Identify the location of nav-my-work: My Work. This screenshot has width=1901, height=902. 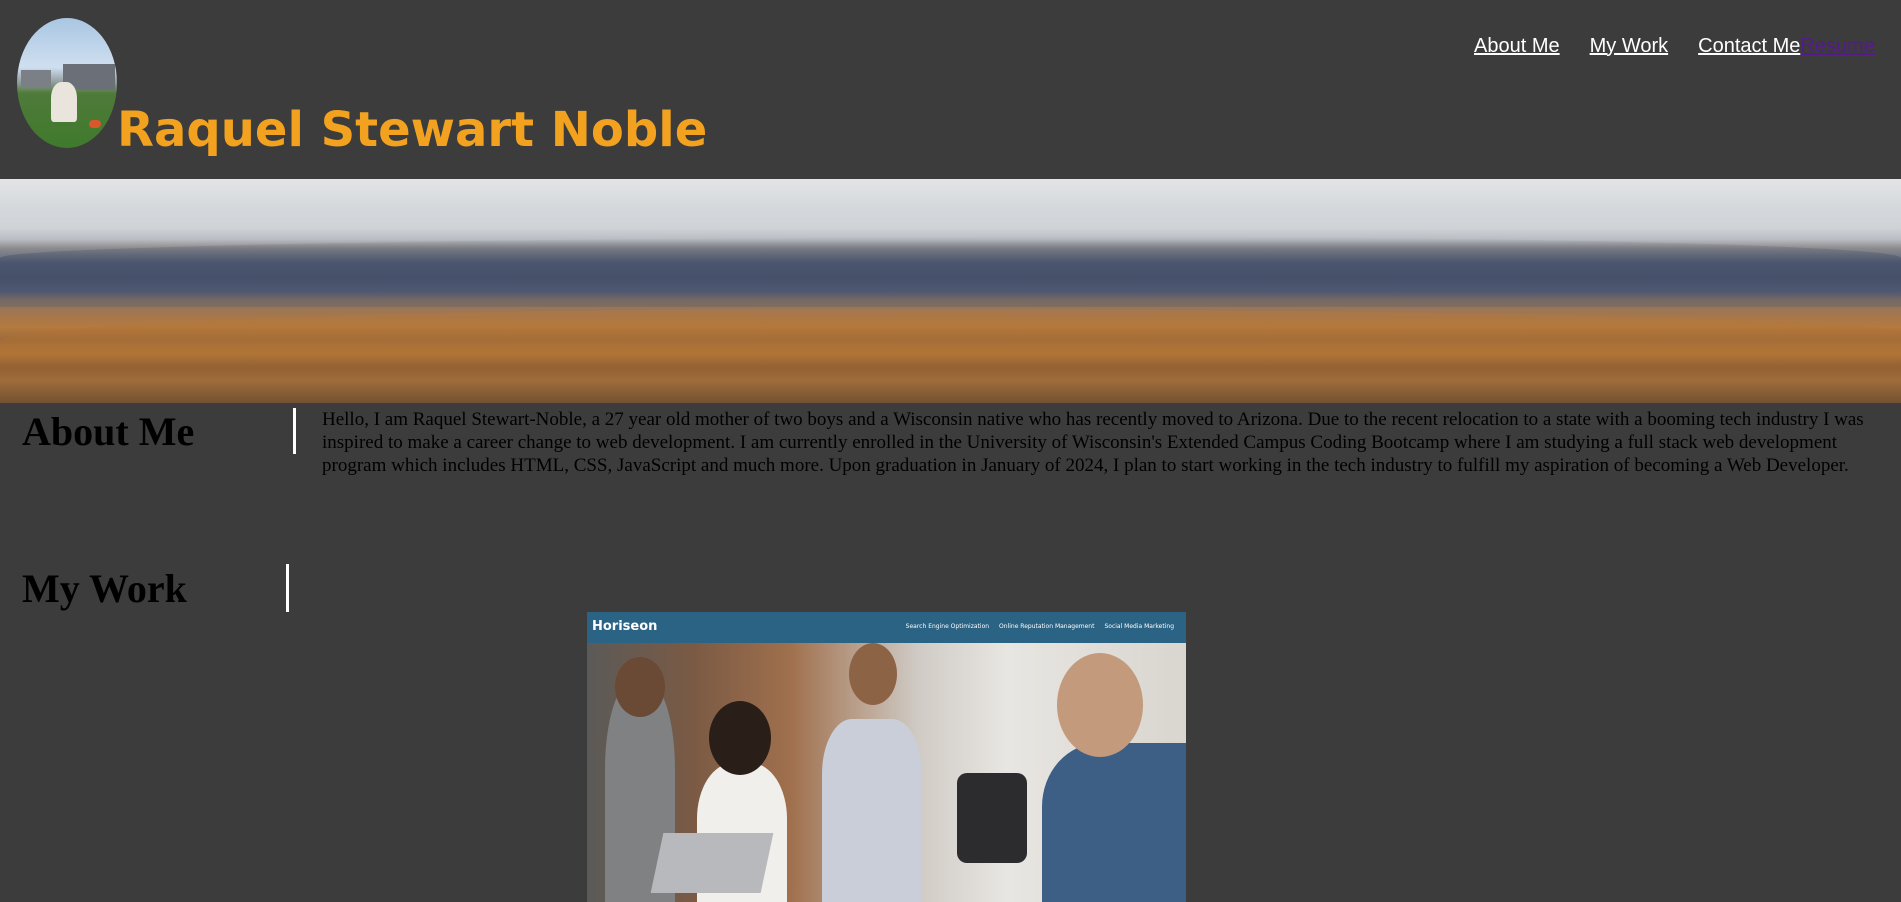
(1629, 46).